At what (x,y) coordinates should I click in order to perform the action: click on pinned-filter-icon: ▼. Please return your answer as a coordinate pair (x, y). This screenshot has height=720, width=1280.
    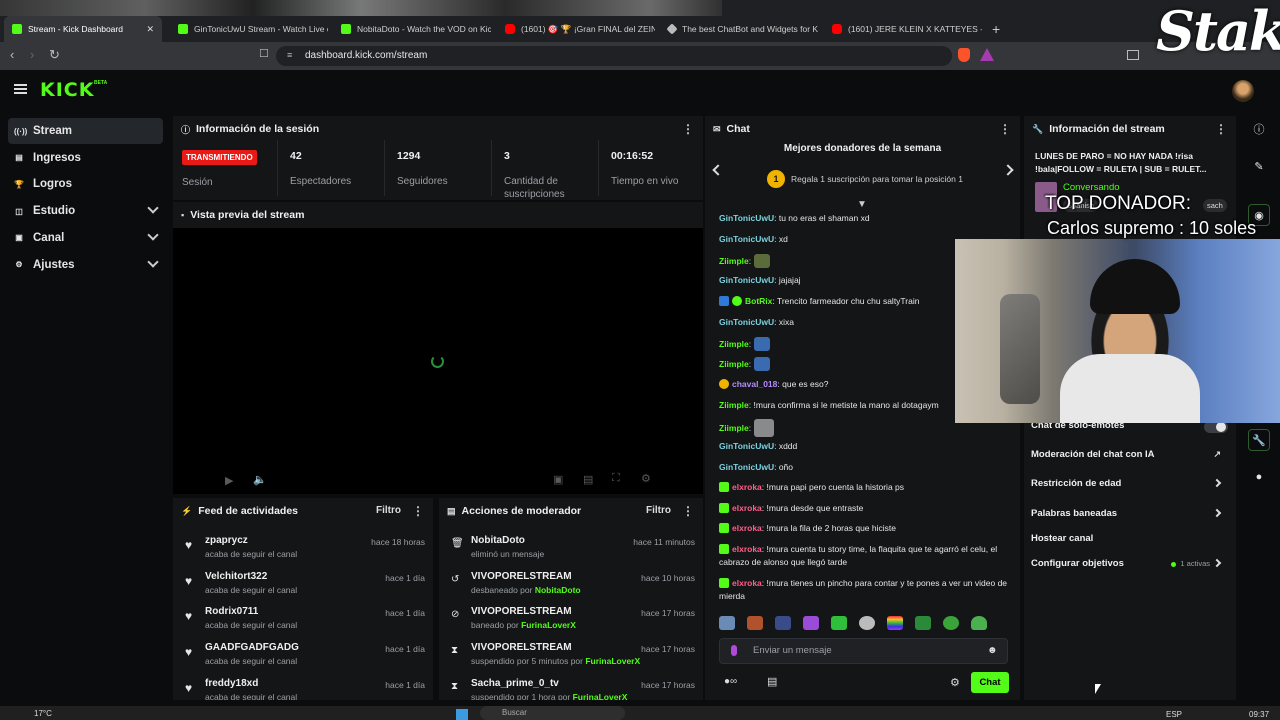
    Looking at the image, I should click on (862, 204).